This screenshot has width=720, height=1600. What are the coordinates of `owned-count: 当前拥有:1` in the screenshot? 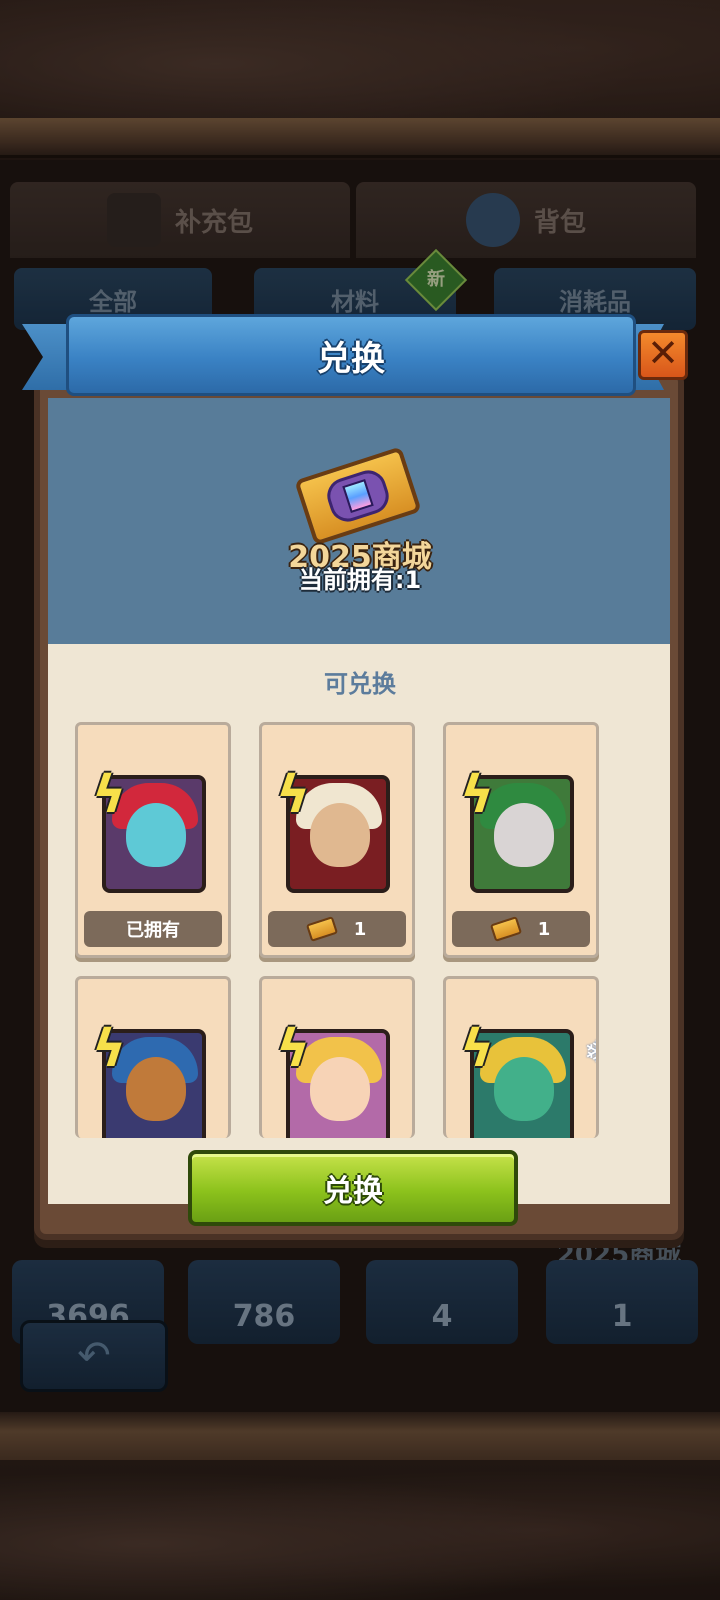 It's located at (360, 580).